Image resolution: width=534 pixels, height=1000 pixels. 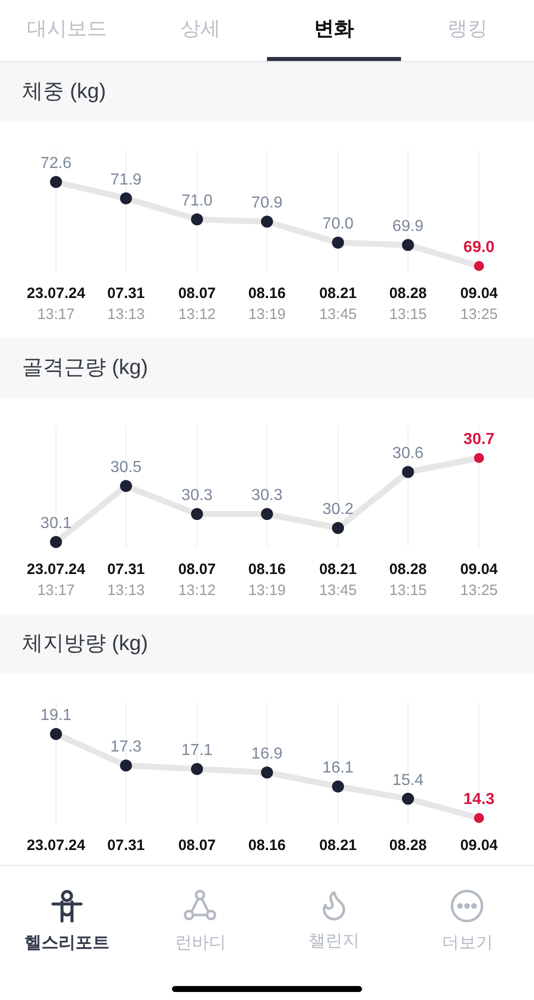 I want to click on value-label: 30.1, so click(x=56, y=523).